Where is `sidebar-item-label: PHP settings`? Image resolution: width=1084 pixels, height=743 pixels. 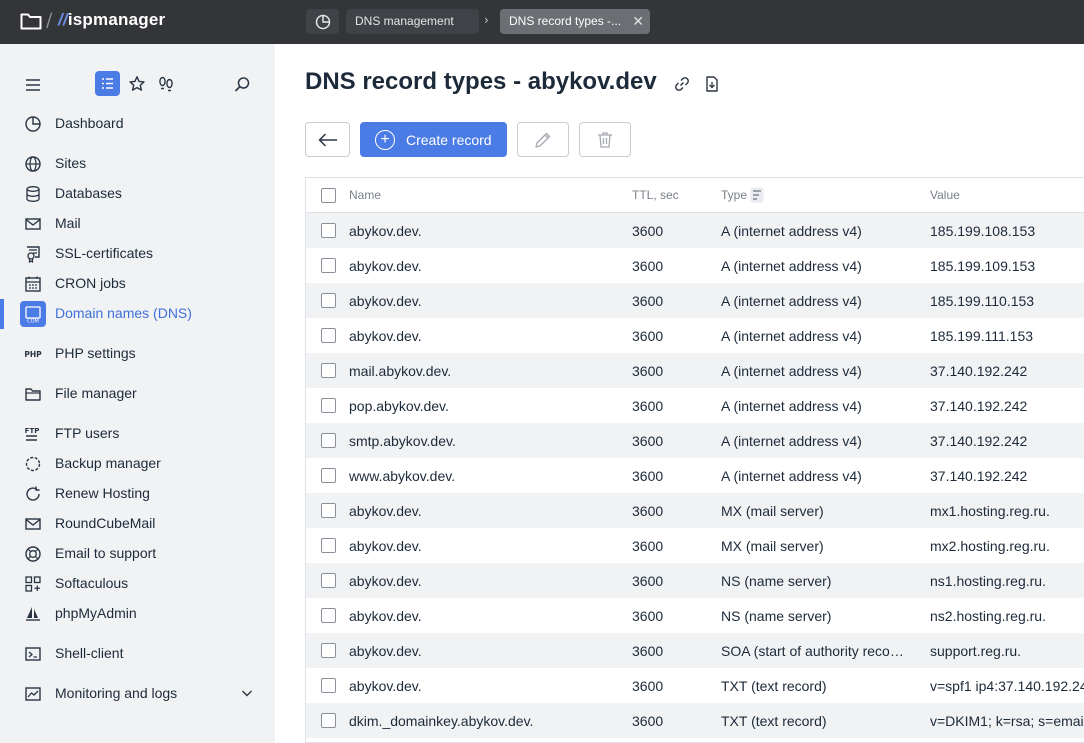 sidebar-item-label: PHP settings is located at coordinates (95, 353).